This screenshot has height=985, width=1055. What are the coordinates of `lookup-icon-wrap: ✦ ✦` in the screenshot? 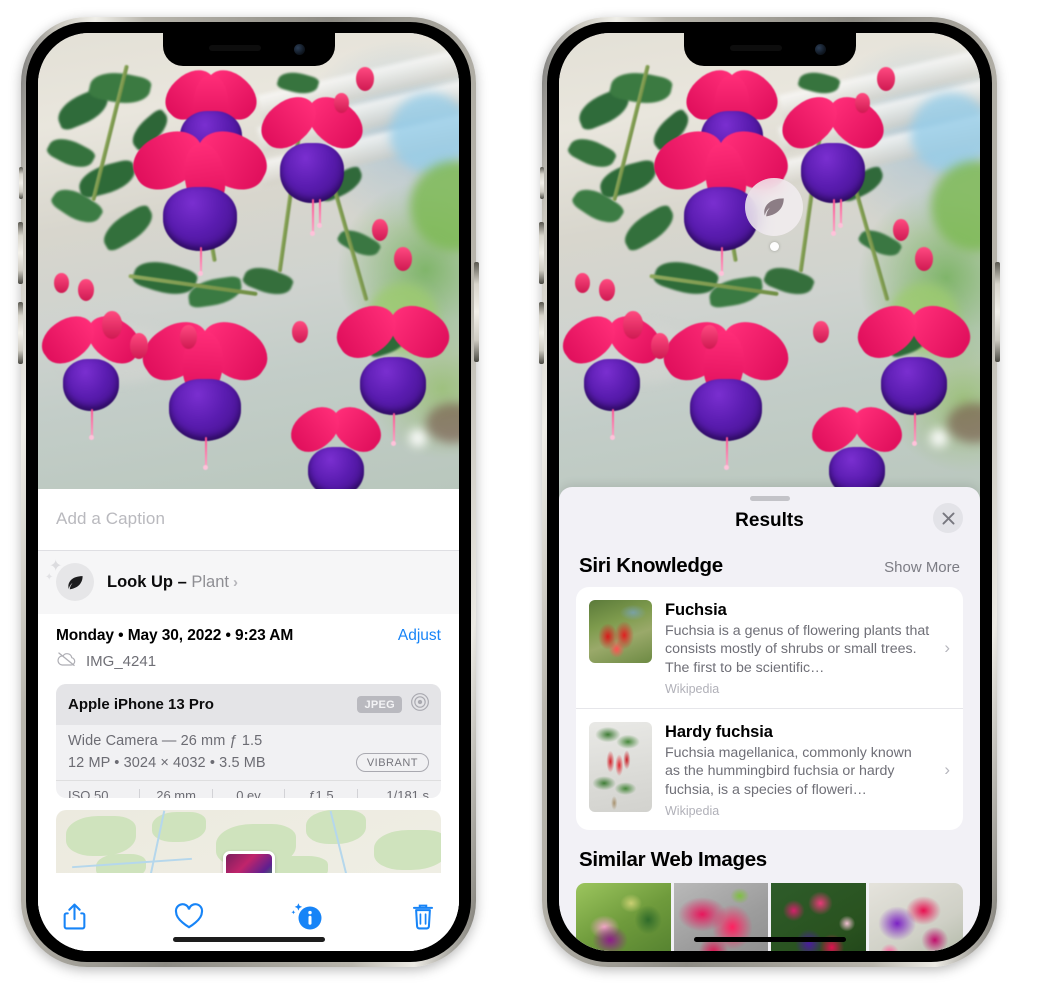 It's located at (69, 580).